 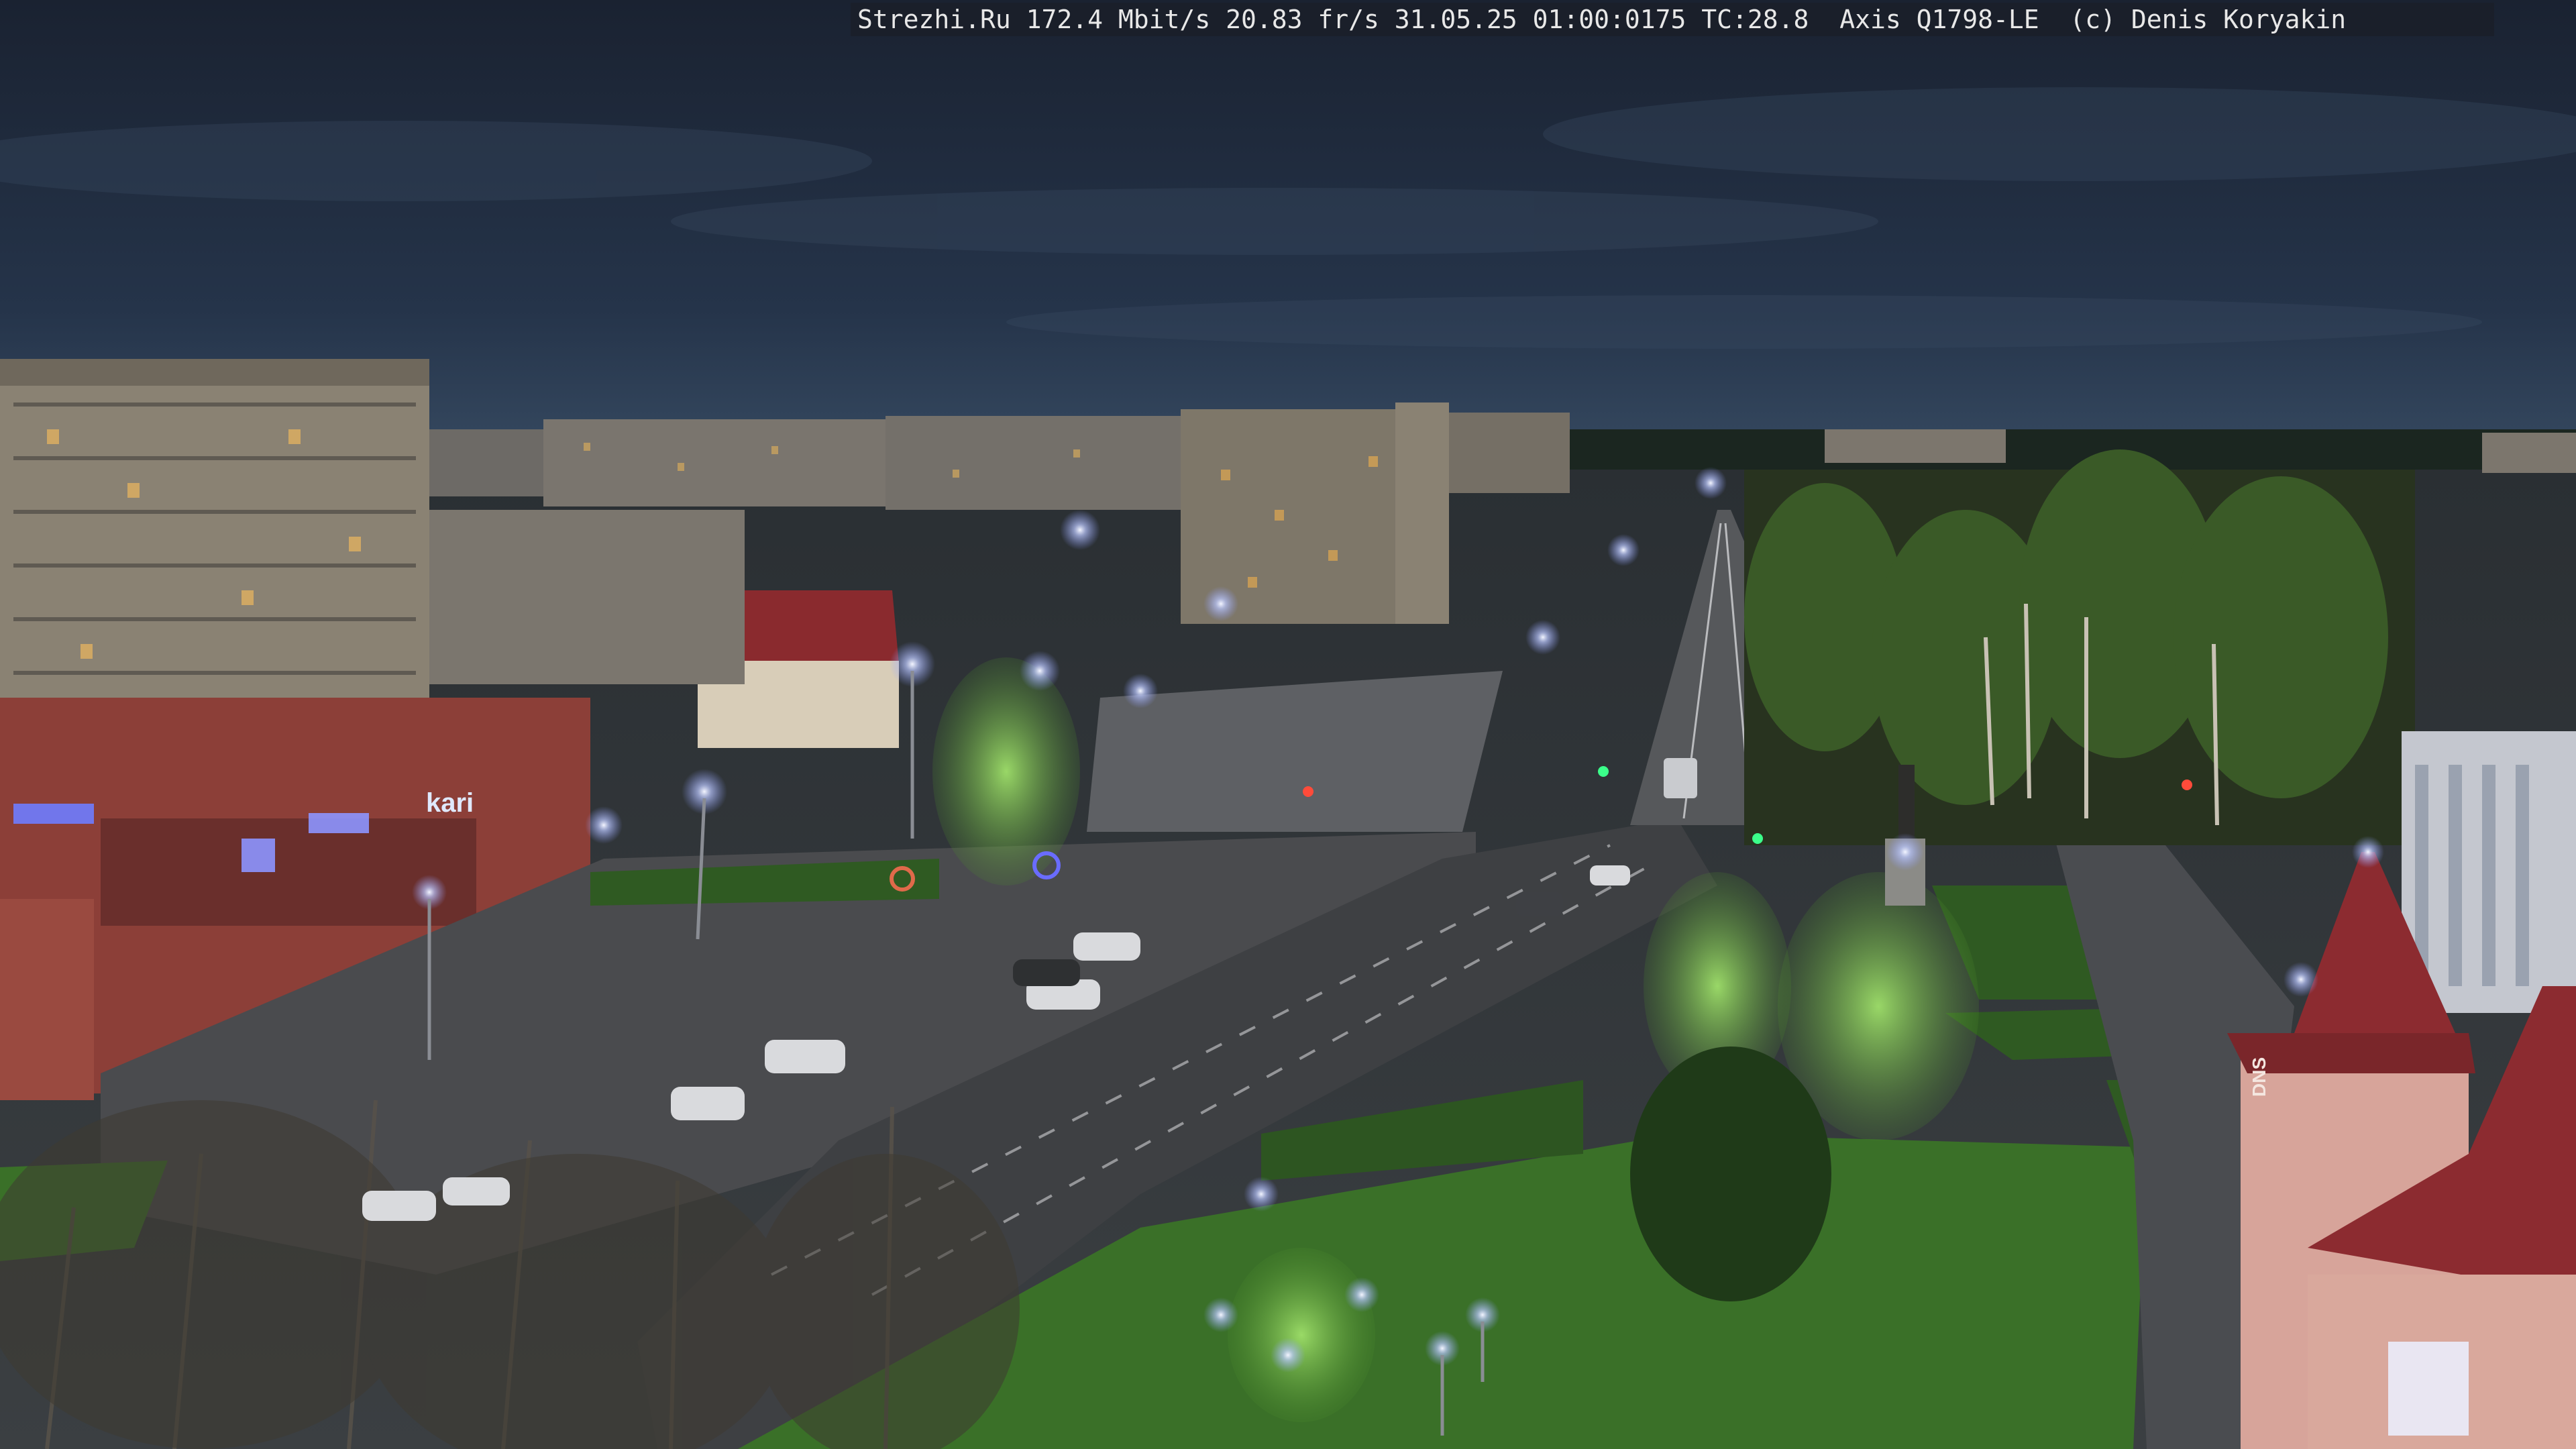 What do you see at coordinates (2079, 647) in the screenshot?
I see `forest-right` at bounding box center [2079, 647].